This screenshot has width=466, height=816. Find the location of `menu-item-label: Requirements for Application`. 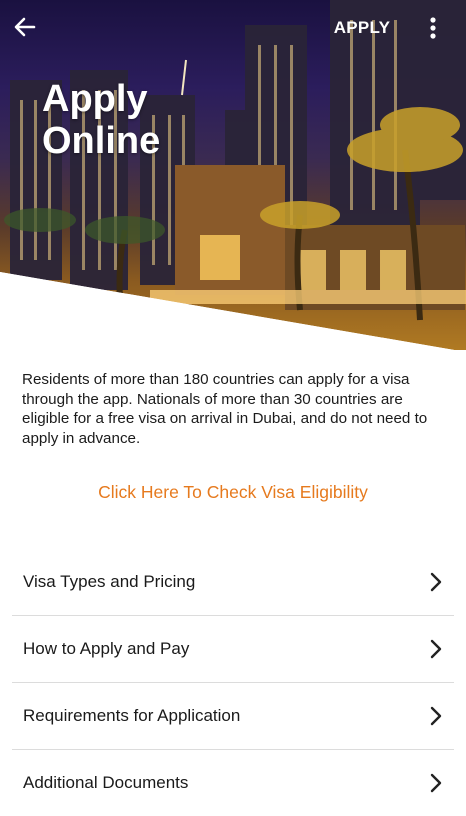

menu-item-label: Requirements for Application is located at coordinates (132, 715).